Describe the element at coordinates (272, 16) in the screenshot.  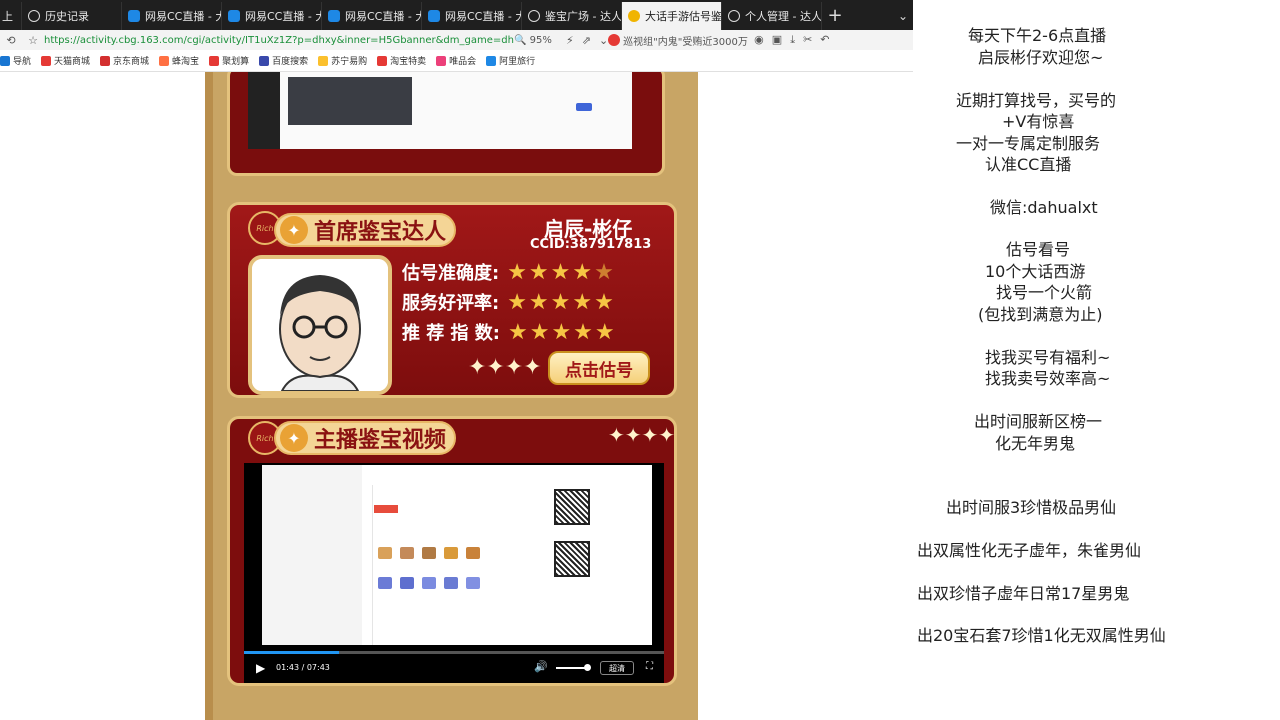
I see `tab-3: 网易CC直播 - 大玩` at that location.